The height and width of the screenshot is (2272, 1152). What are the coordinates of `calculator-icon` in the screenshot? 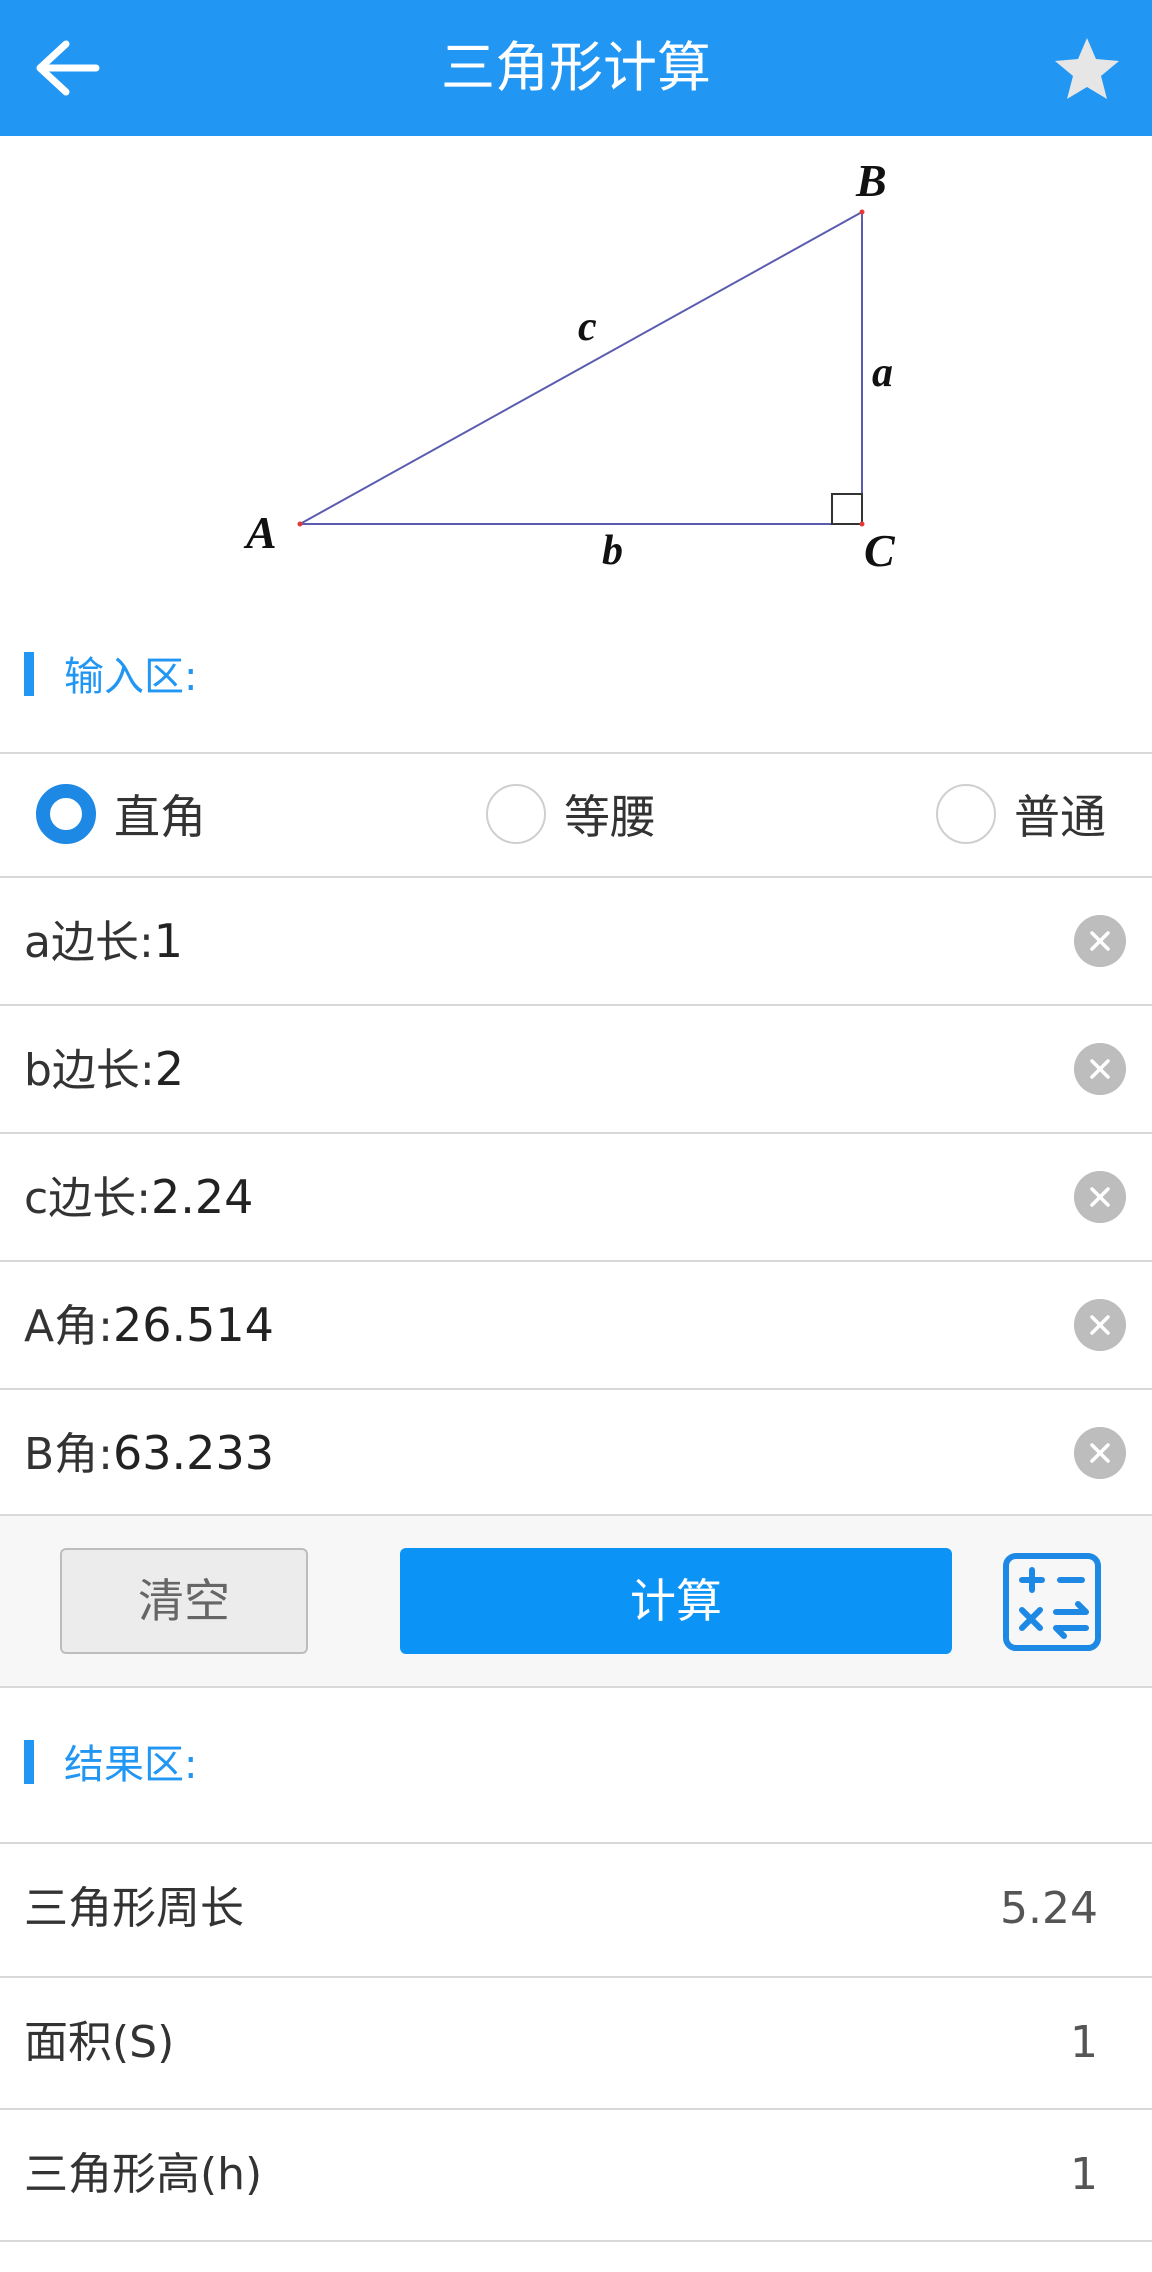 It's located at (1052, 1602).